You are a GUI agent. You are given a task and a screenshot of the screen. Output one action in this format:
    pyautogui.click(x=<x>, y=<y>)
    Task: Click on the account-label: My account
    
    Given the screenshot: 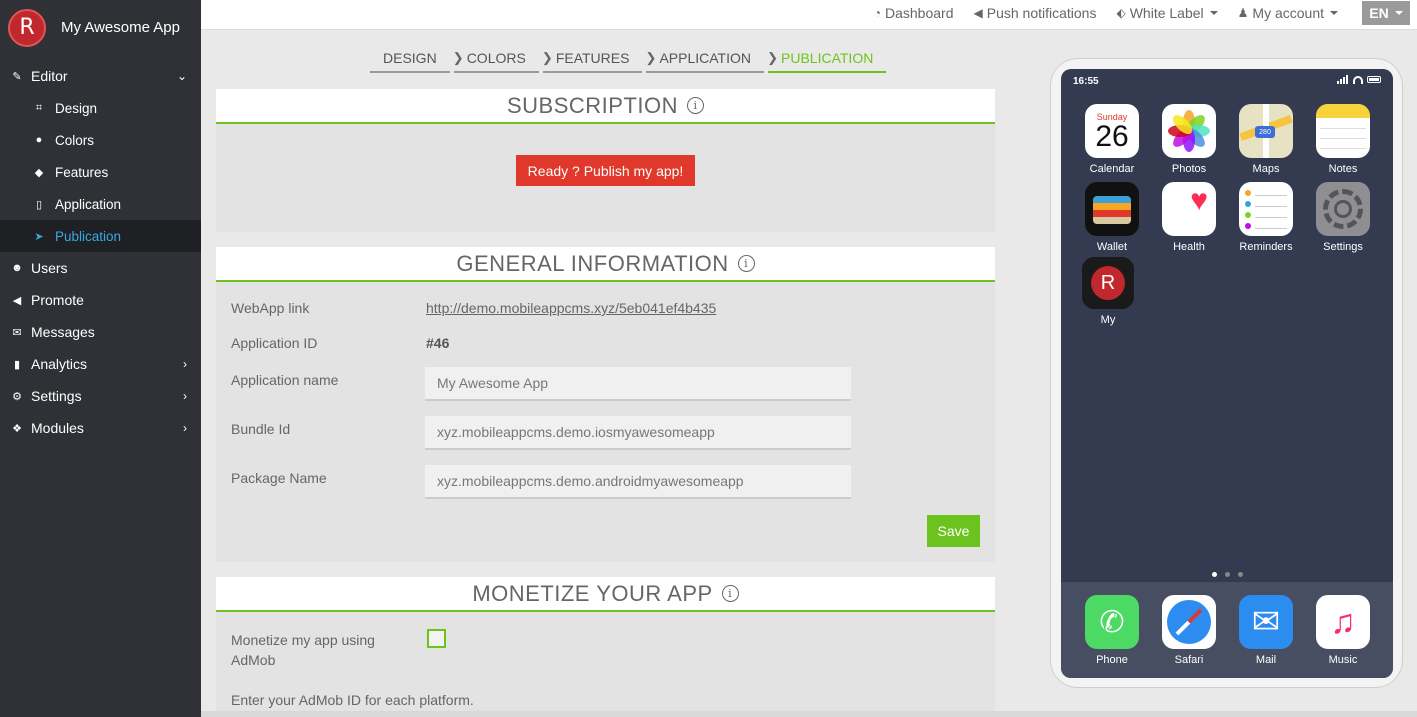 What is the action you would take?
    pyautogui.click(x=1288, y=13)
    